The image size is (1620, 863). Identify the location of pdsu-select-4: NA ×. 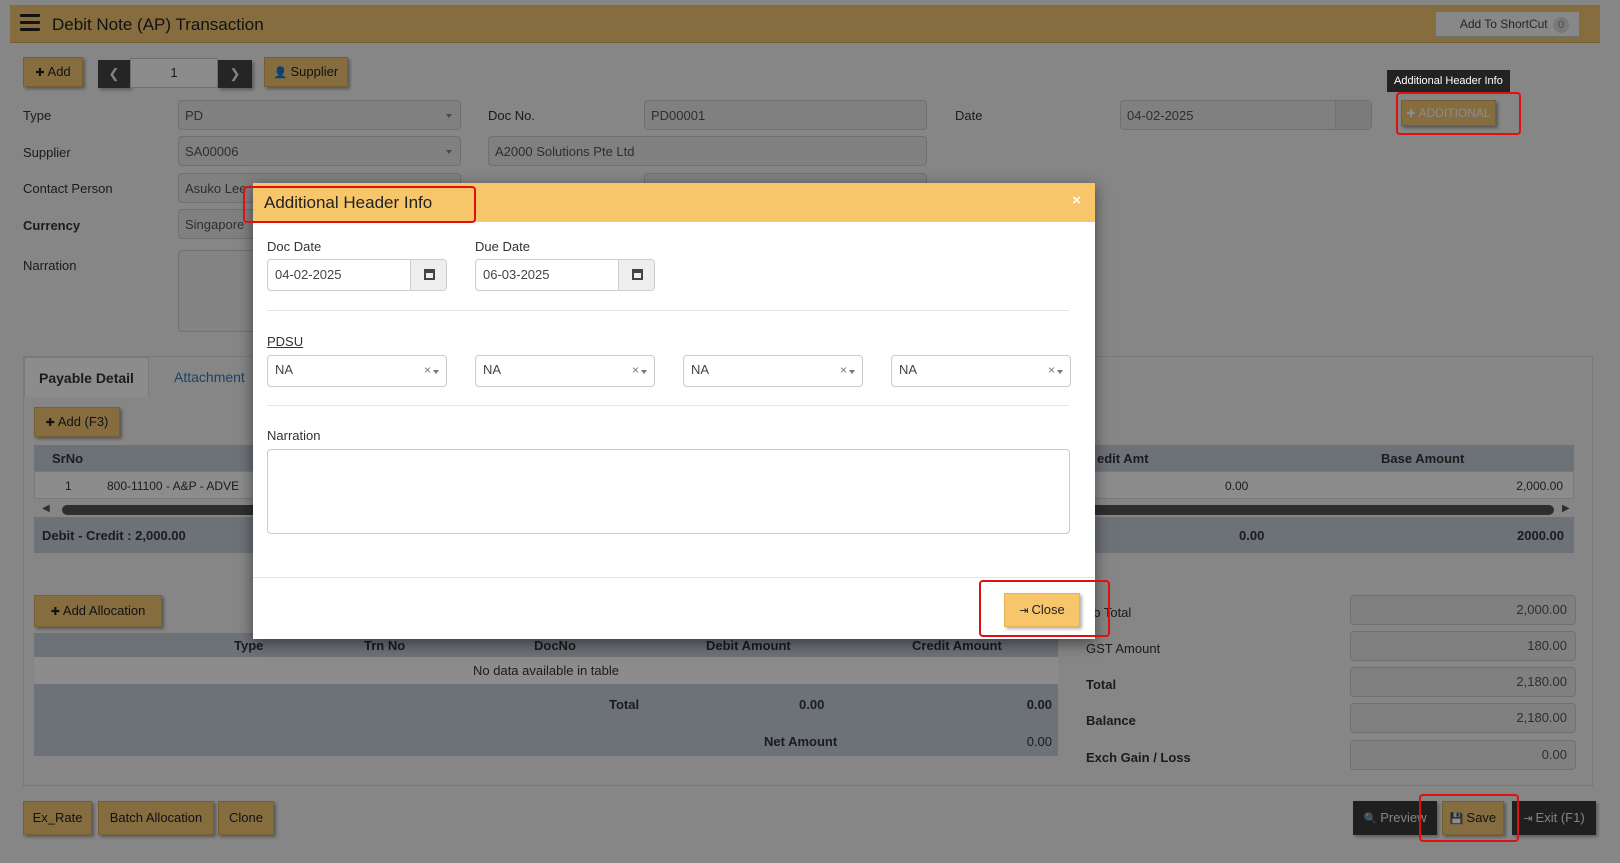
(981, 371).